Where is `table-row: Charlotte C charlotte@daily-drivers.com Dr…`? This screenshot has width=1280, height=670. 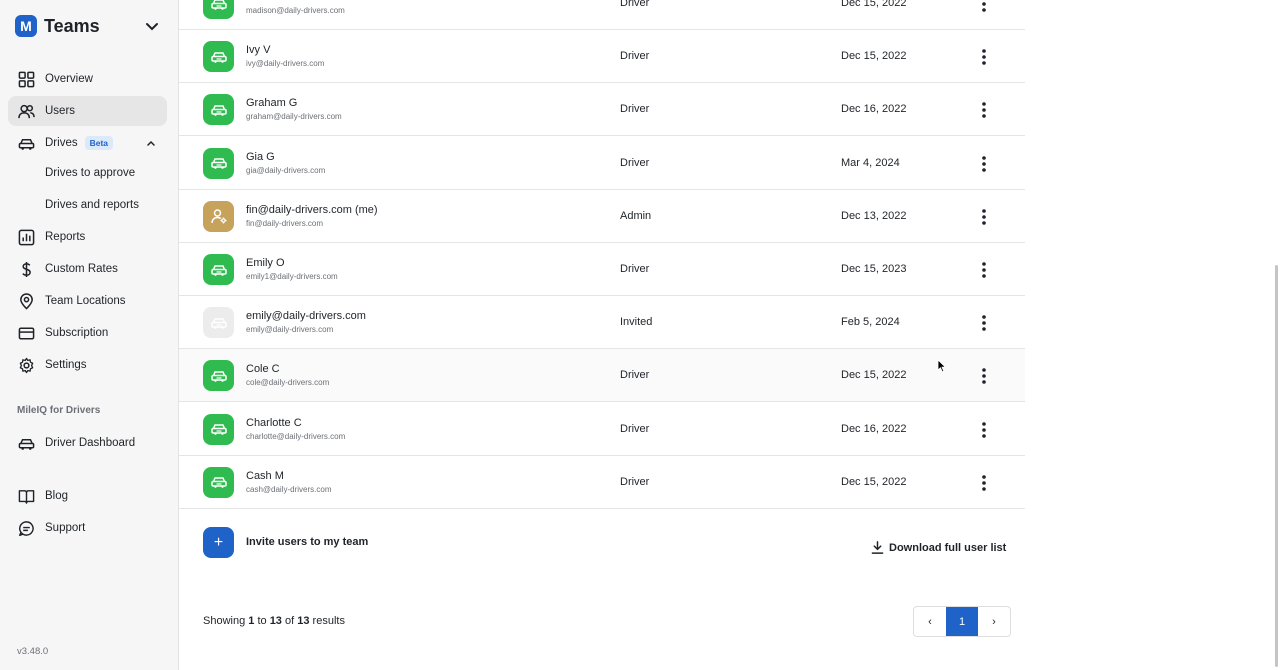
table-row: Charlotte C charlotte@daily-drivers.com Dr… is located at coordinates (602, 429).